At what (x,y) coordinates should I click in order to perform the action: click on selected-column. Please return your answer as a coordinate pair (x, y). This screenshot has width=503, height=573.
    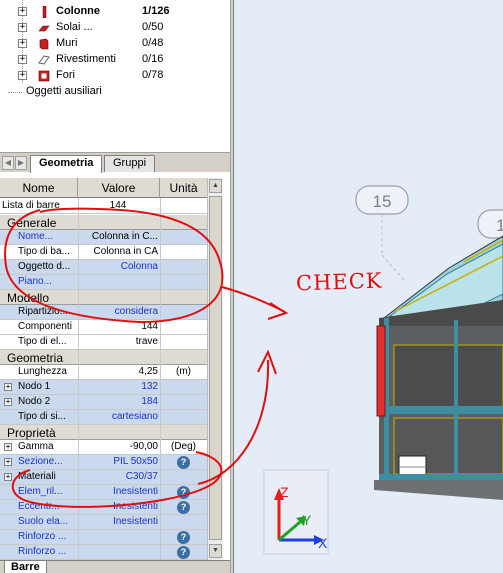
    Looking at the image, I should click on (381, 371).